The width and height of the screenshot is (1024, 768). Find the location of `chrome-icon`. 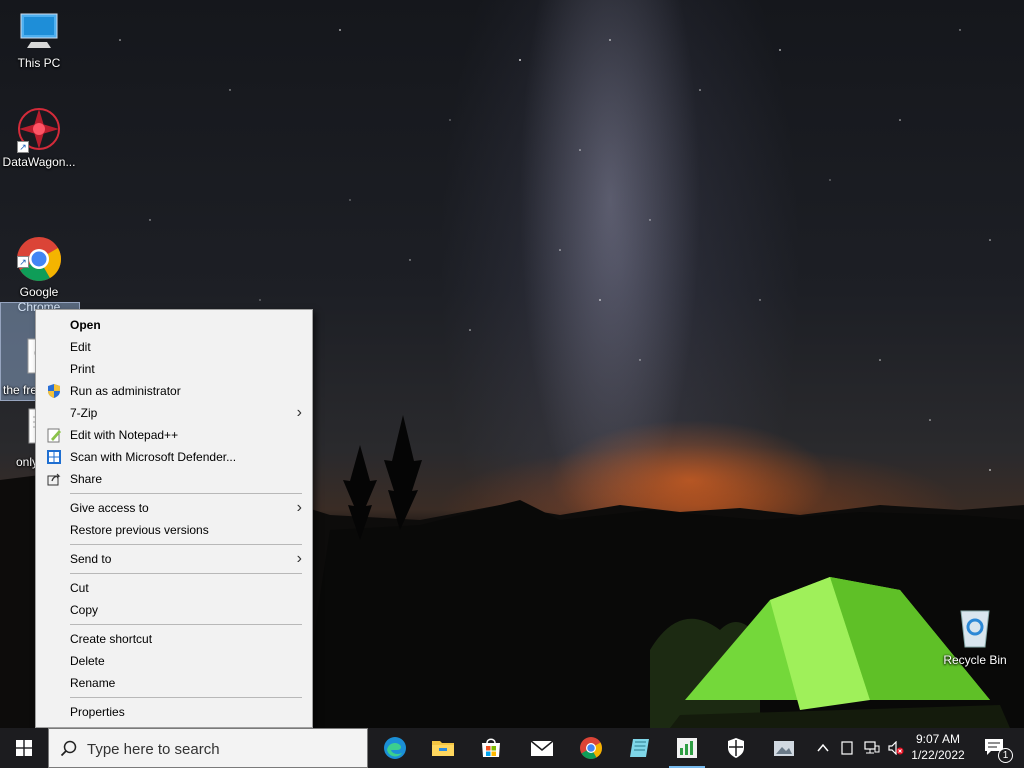

chrome-icon is located at coordinates (591, 748).